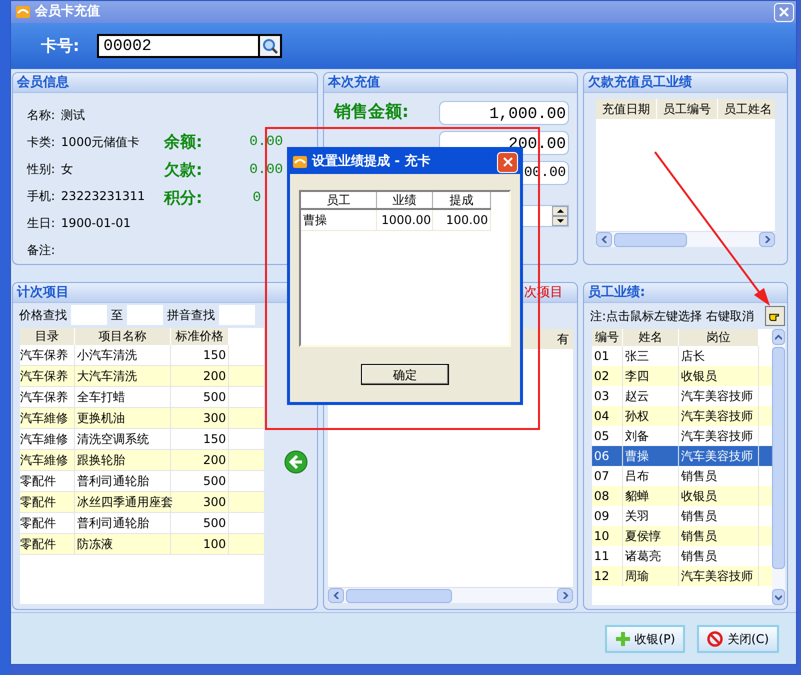 Image resolution: width=801 pixels, height=675 pixels. What do you see at coordinates (145, 314) in the screenshot?
I see `price-to-field` at bounding box center [145, 314].